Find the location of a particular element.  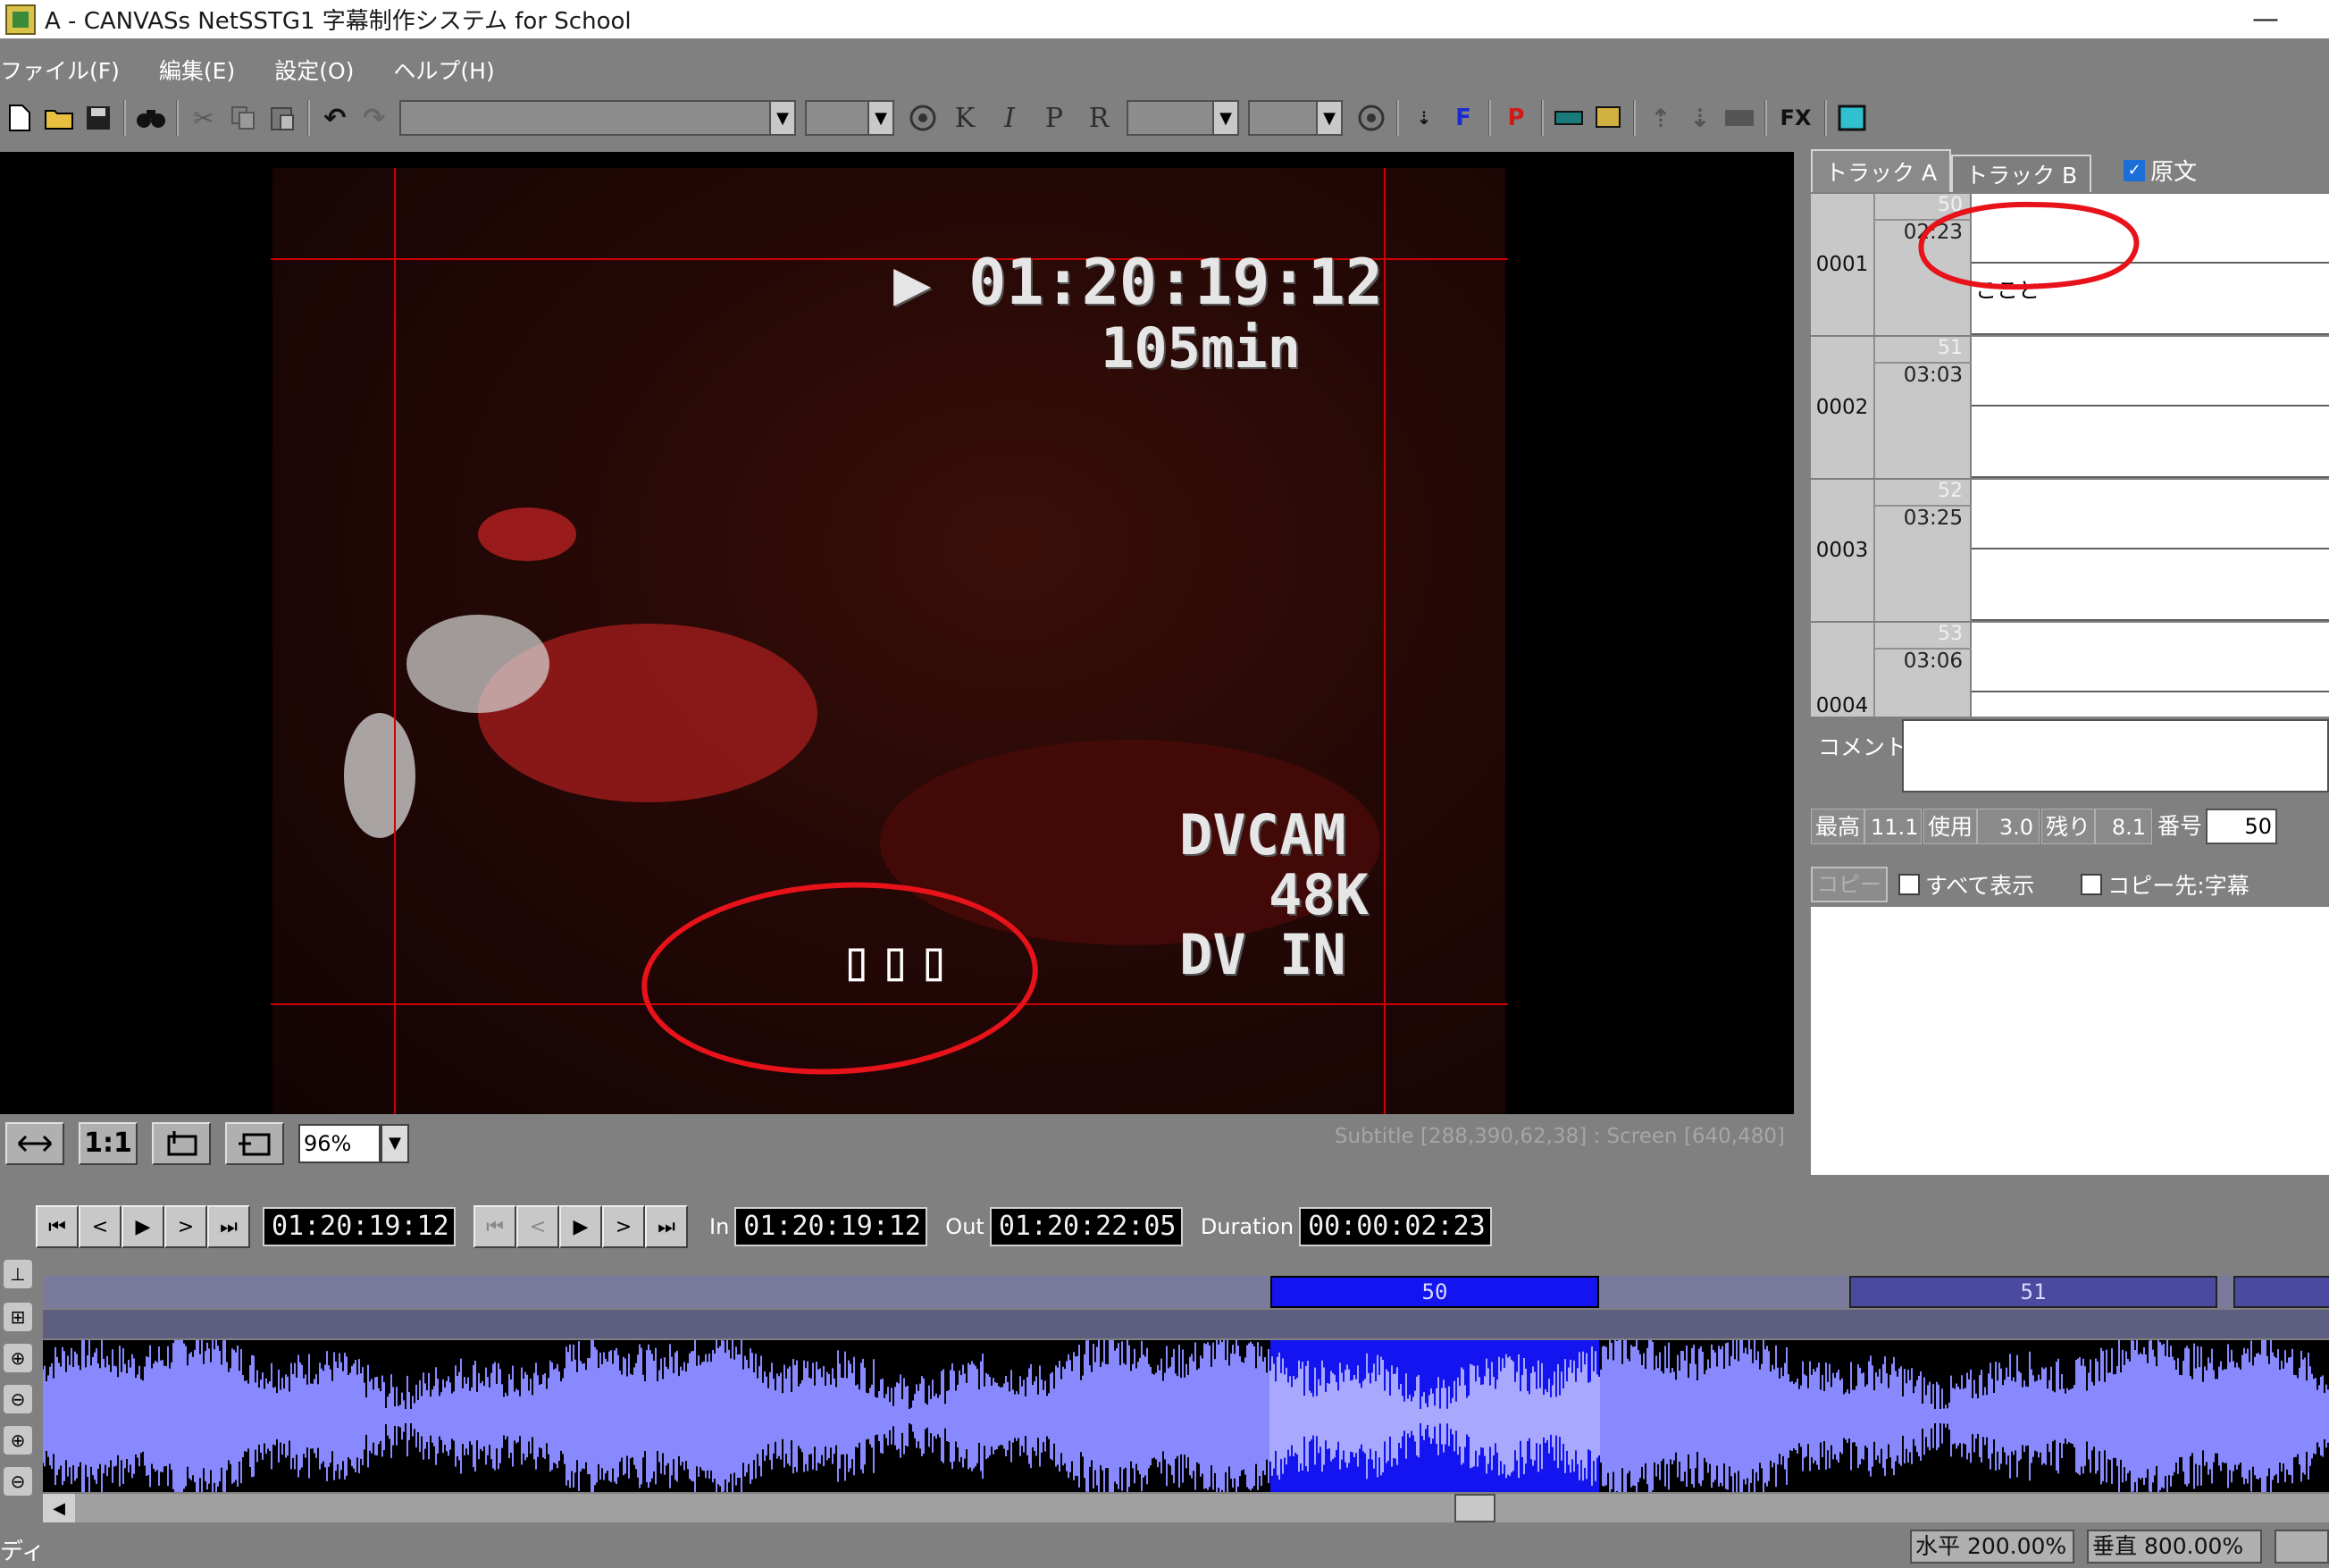

copy-list is located at coordinates (2070, 1041).